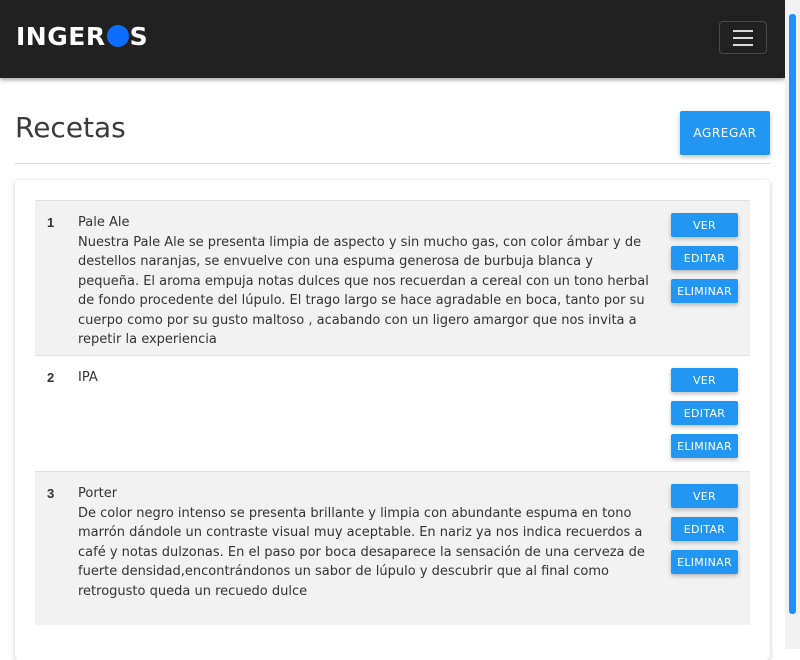 The image size is (800, 660). I want to click on title-divider, so click(392, 163).